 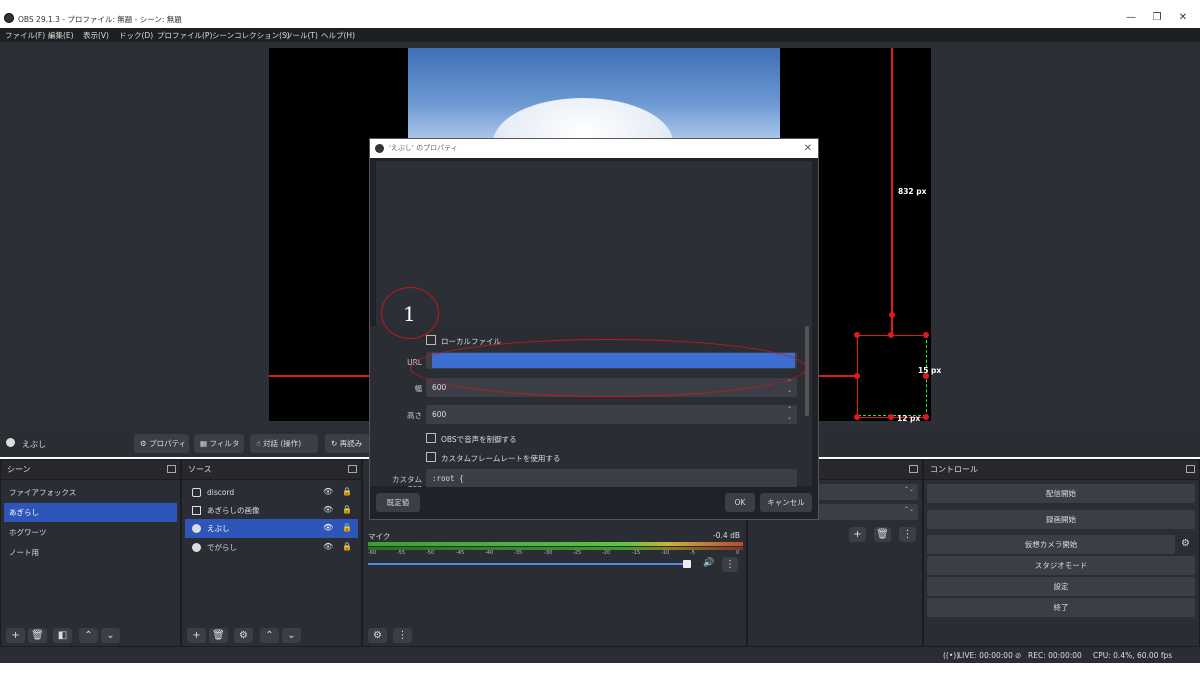 I want to click on volume-slider-track, so click(x=527, y=564).